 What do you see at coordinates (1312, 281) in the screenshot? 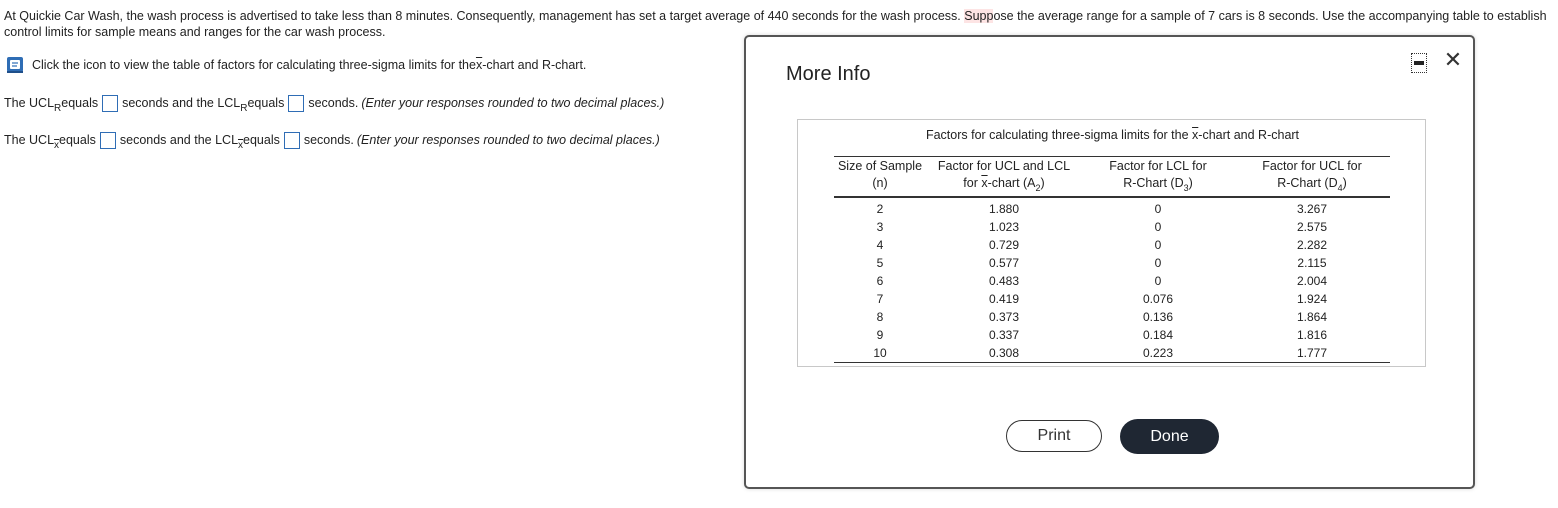
I see `cell-d4: 2.004` at bounding box center [1312, 281].